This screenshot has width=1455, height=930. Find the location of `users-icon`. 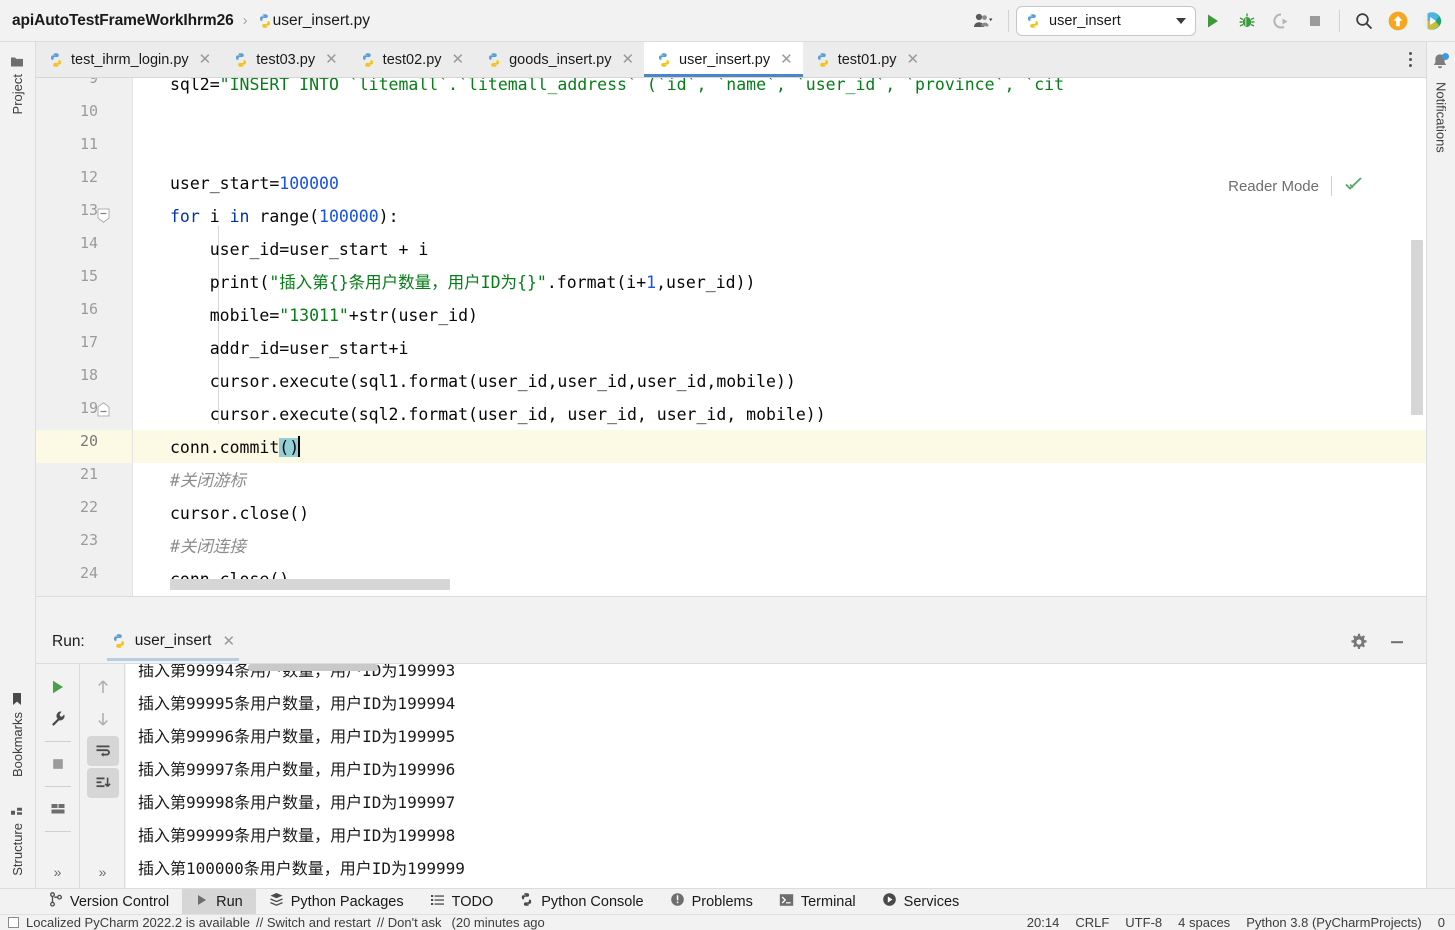

users-icon is located at coordinates (984, 21).